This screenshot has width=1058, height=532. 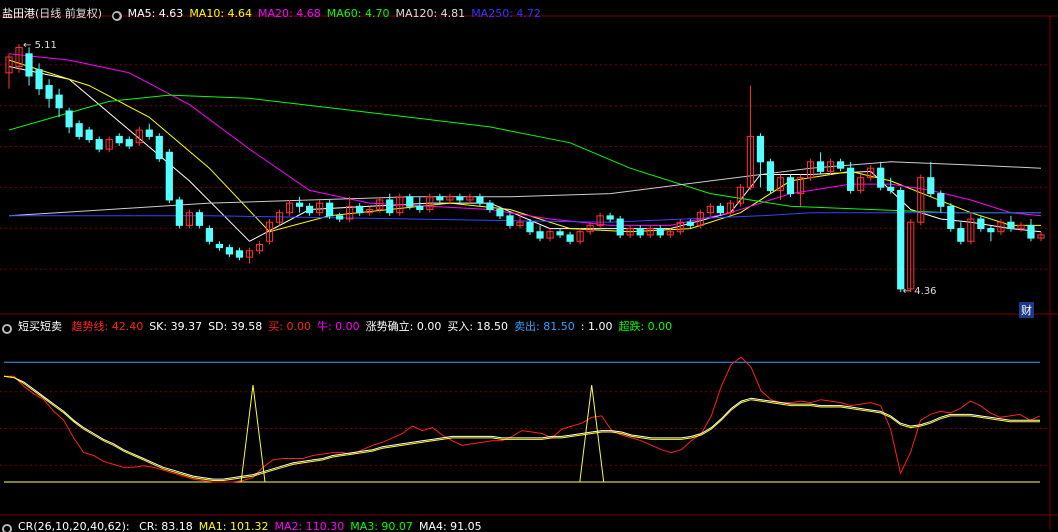 What do you see at coordinates (645, 326) in the screenshot?
I see `indicator-item-9: 超跌: 0.00` at bounding box center [645, 326].